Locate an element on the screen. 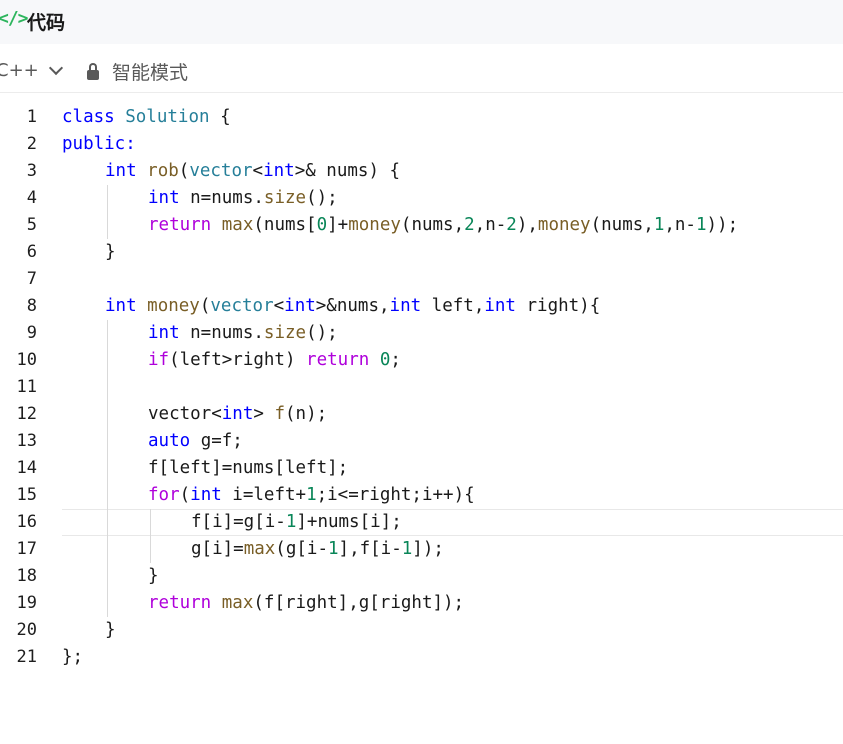  line-number: 15 is located at coordinates (26, 495).